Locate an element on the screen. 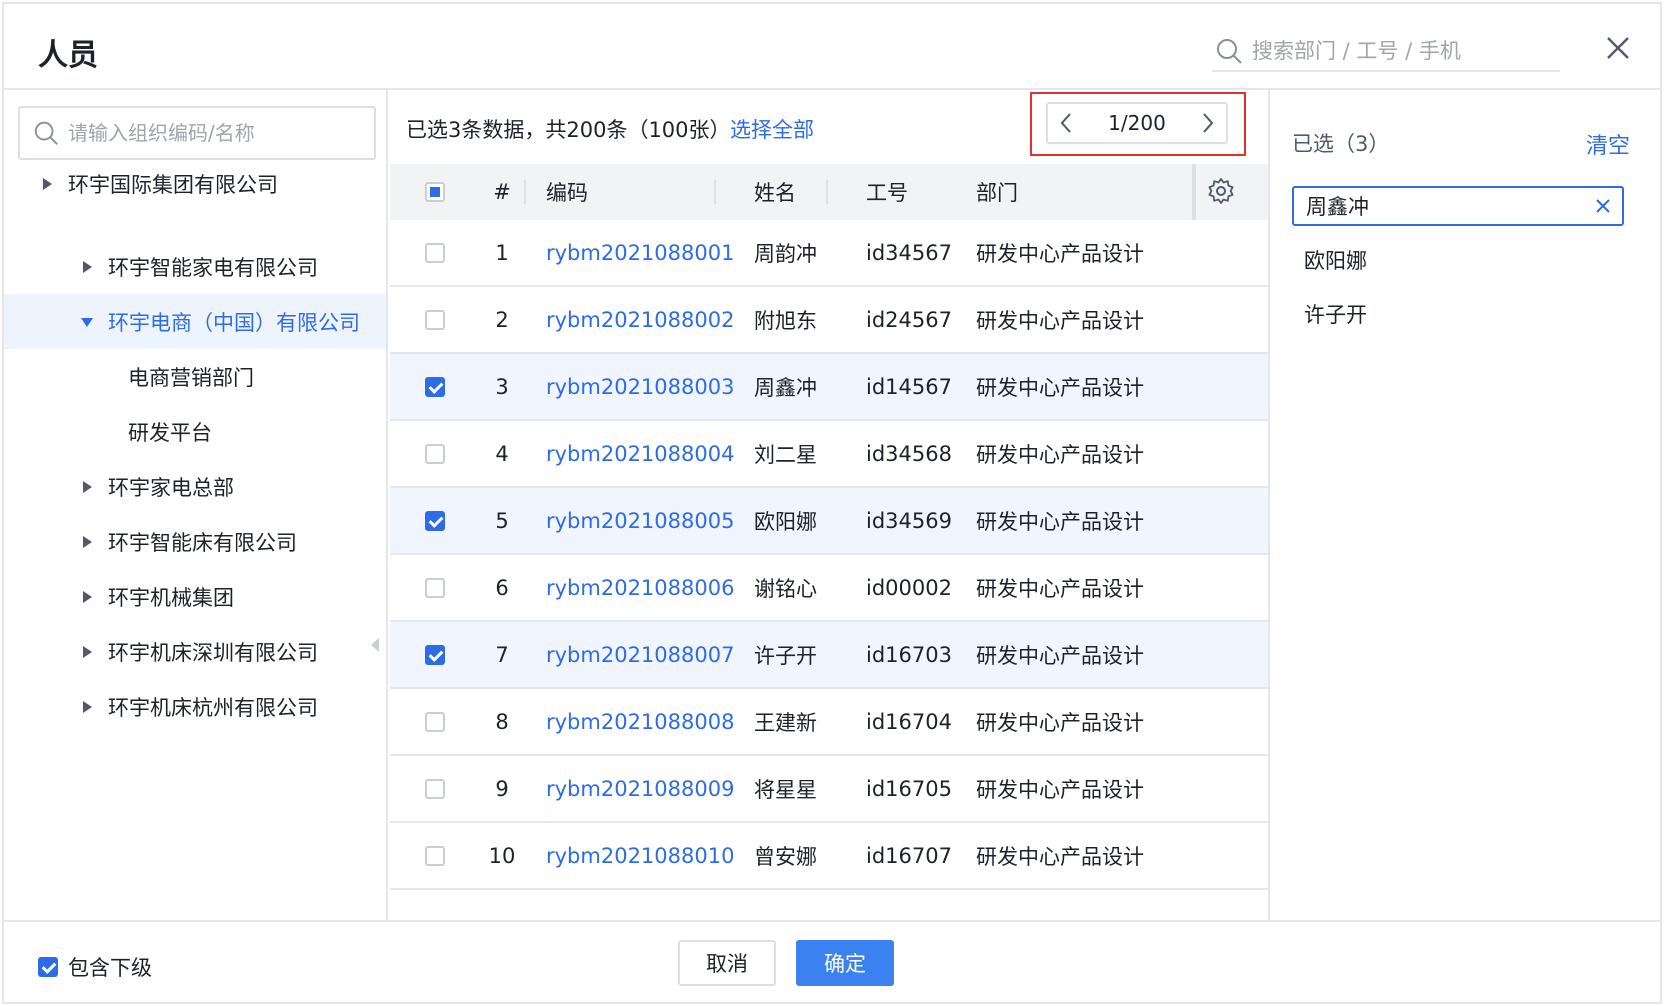 This screenshot has height=1006, width=1664. tree-node: 环宇家电总部 is located at coordinates (195, 486).